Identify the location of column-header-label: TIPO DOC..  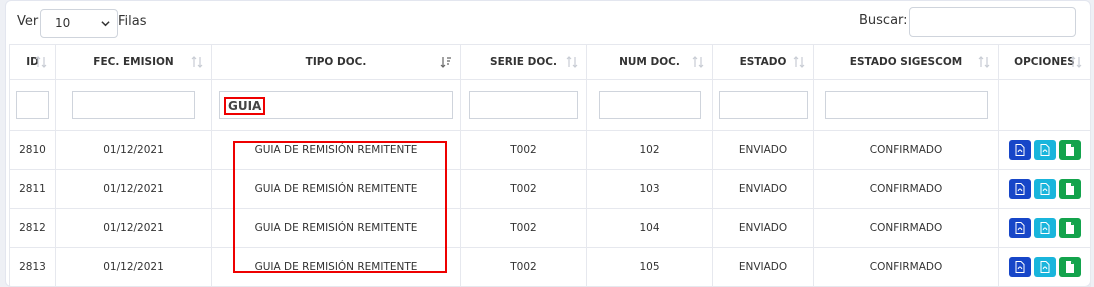
(336, 62).